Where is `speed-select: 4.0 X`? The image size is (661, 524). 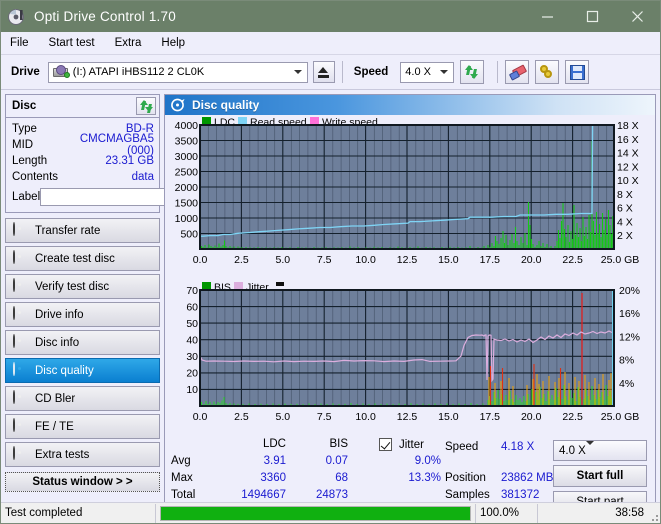
speed-select: 4.0 X is located at coordinates (427, 72).